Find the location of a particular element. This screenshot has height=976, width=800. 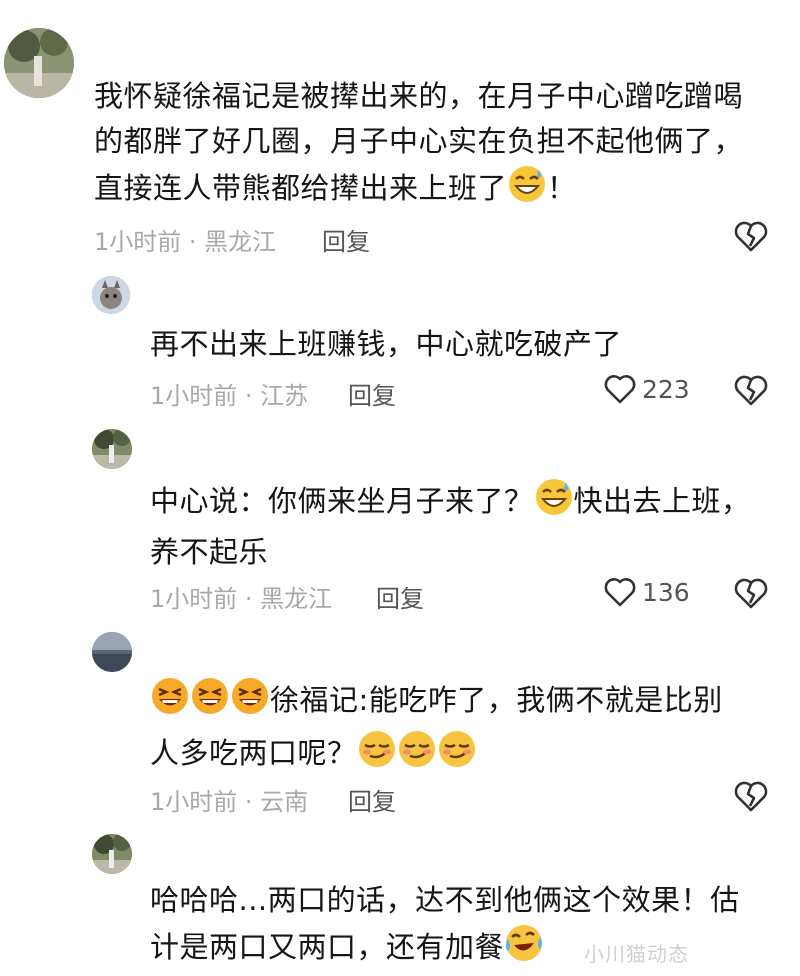

comment-text: 哈哈哈...两口的话，达不到他俩这个效果！估 计是两口又两口，还有加餐 is located at coordinates (470, 927).